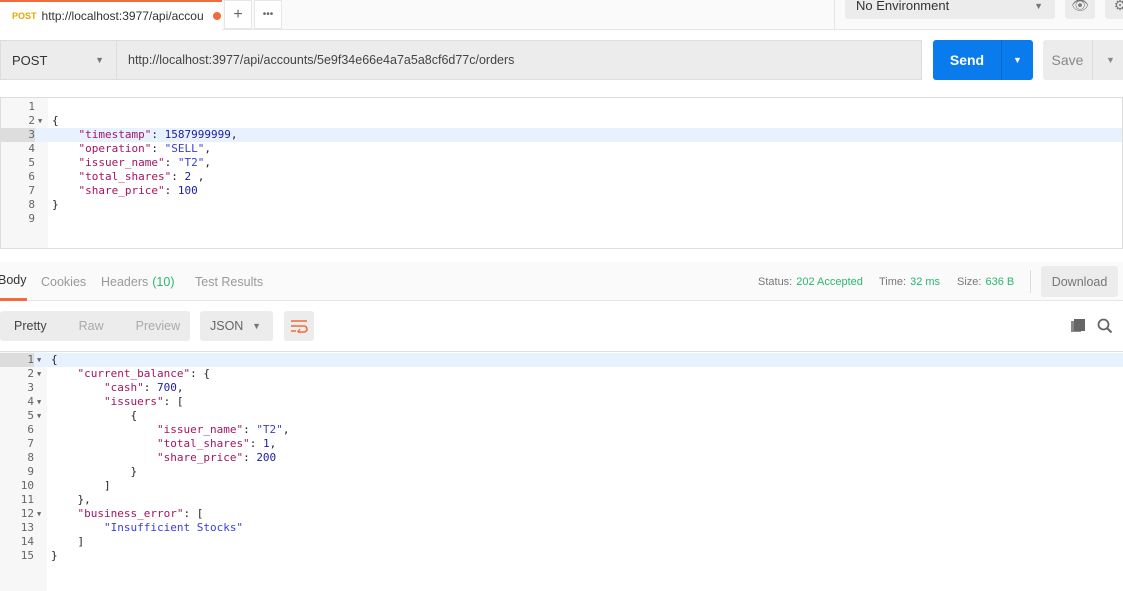 This screenshot has width=1123, height=591. What do you see at coordinates (227, 326) in the screenshot?
I see `format-label: JSON` at bounding box center [227, 326].